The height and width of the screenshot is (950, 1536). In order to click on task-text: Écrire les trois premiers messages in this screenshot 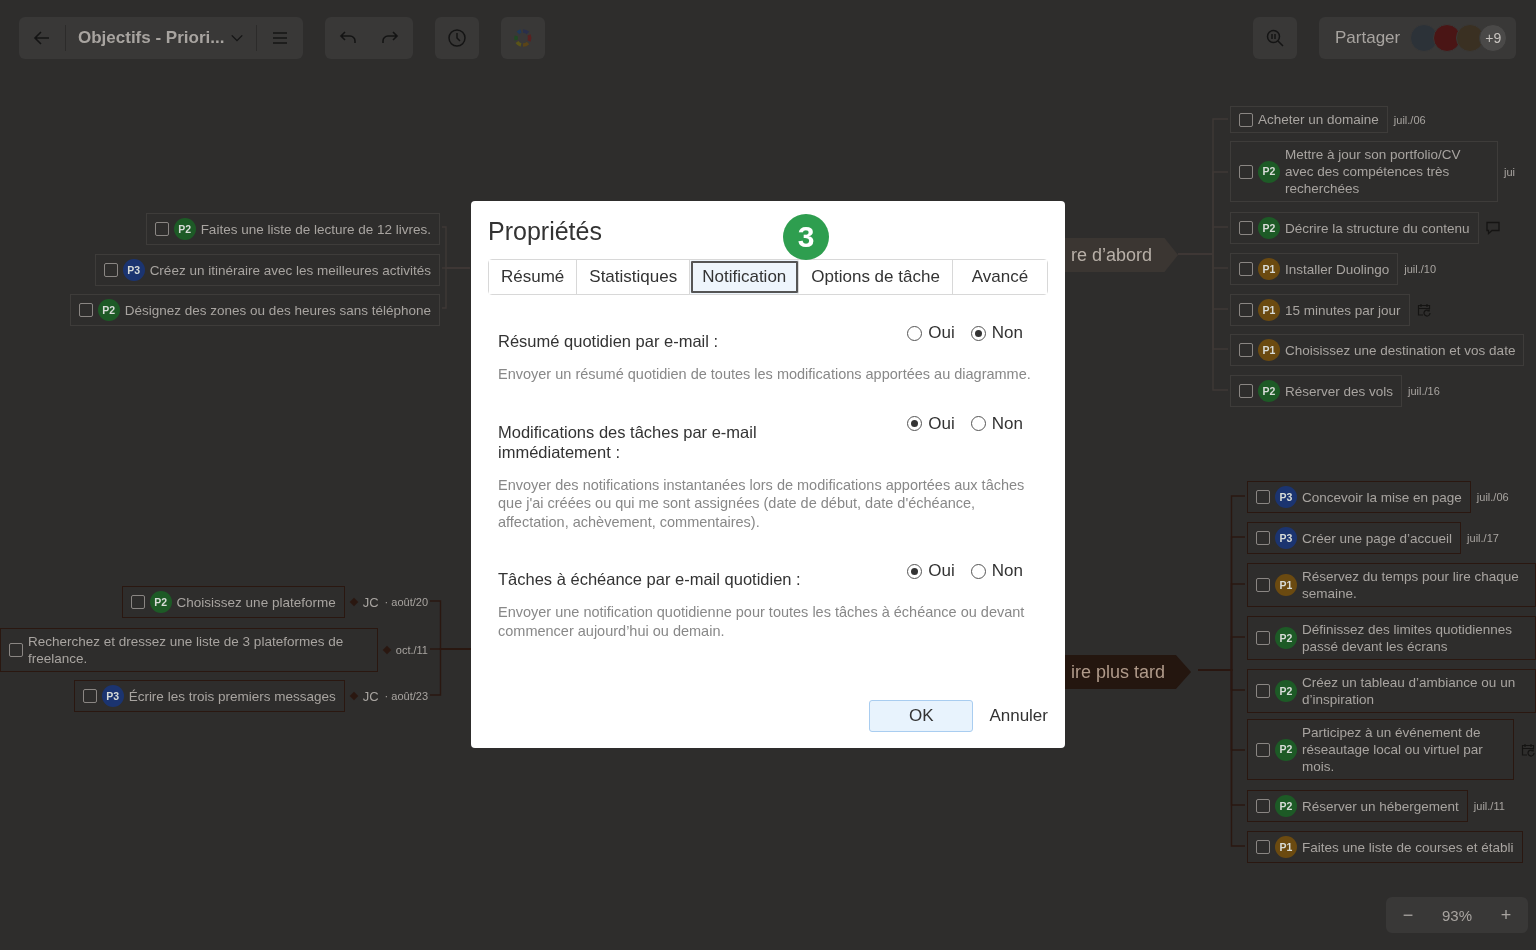, I will do `click(232, 696)`.